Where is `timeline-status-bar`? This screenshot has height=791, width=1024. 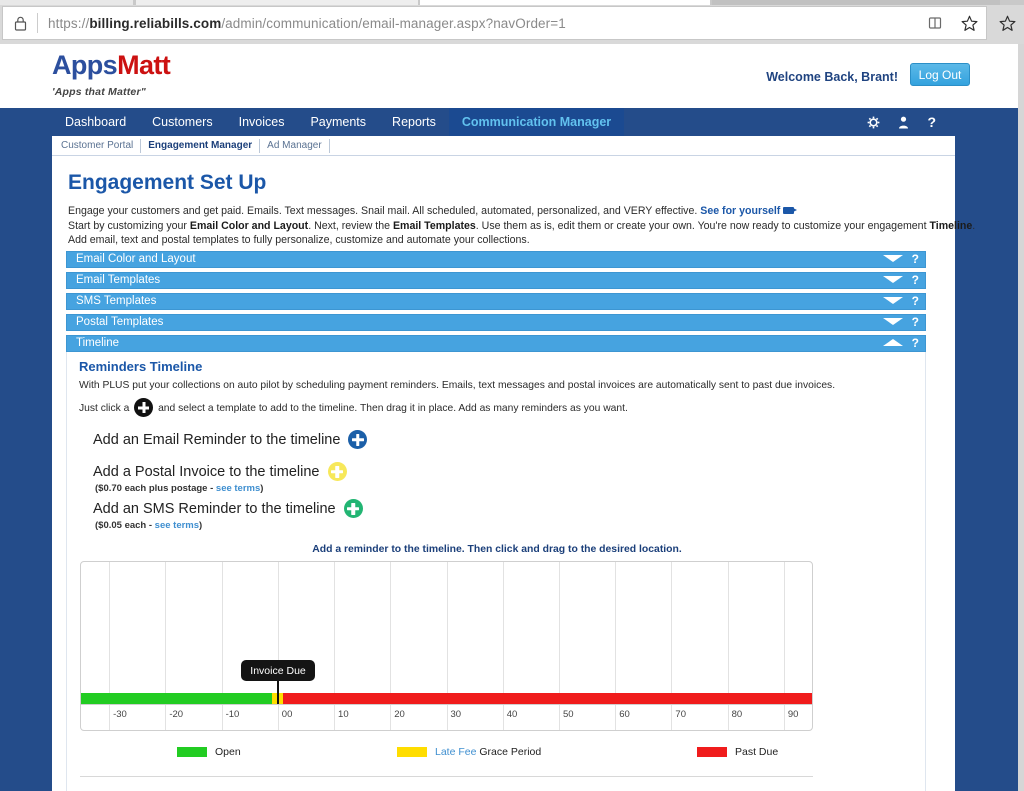 timeline-status-bar is located at coordinates (446, 698).